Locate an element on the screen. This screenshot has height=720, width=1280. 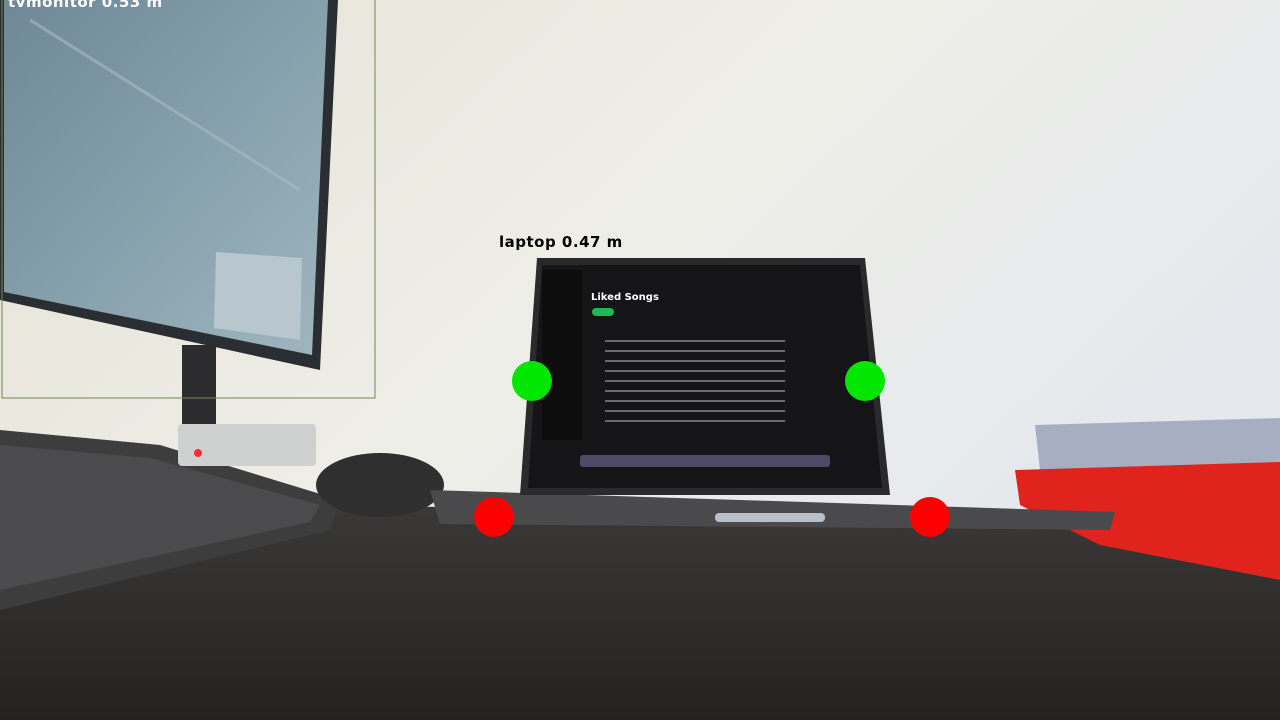
laptop-distance-label: laptop 0.47 m is located at coordinates (561, 242).